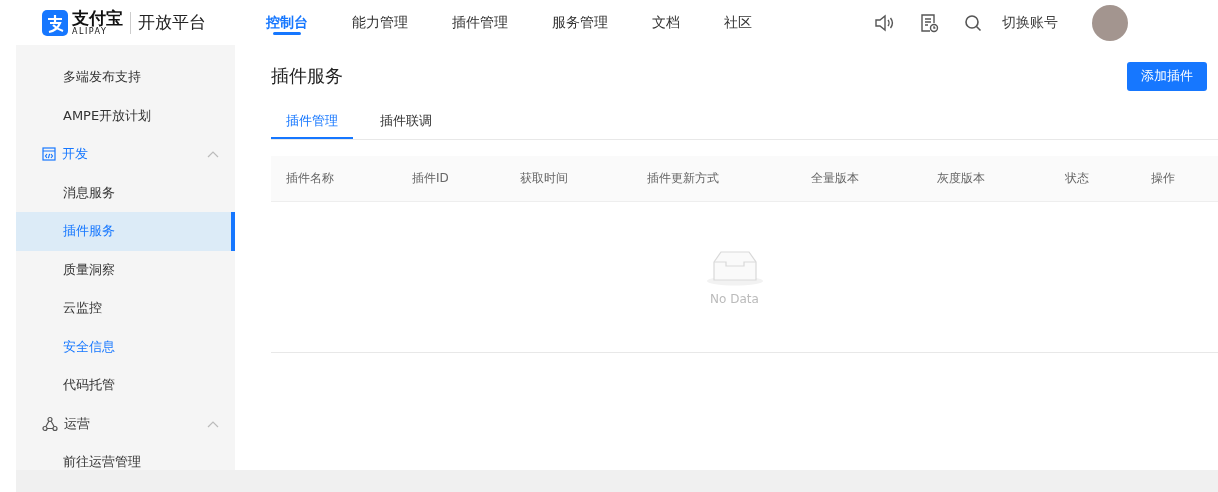 This screenshot has height=492, width=1218. What do you see at coordinates (125, 115) in the screenshot?
I see `sidebar-item: AMPE开放计划` at bounding box center [125, 115].